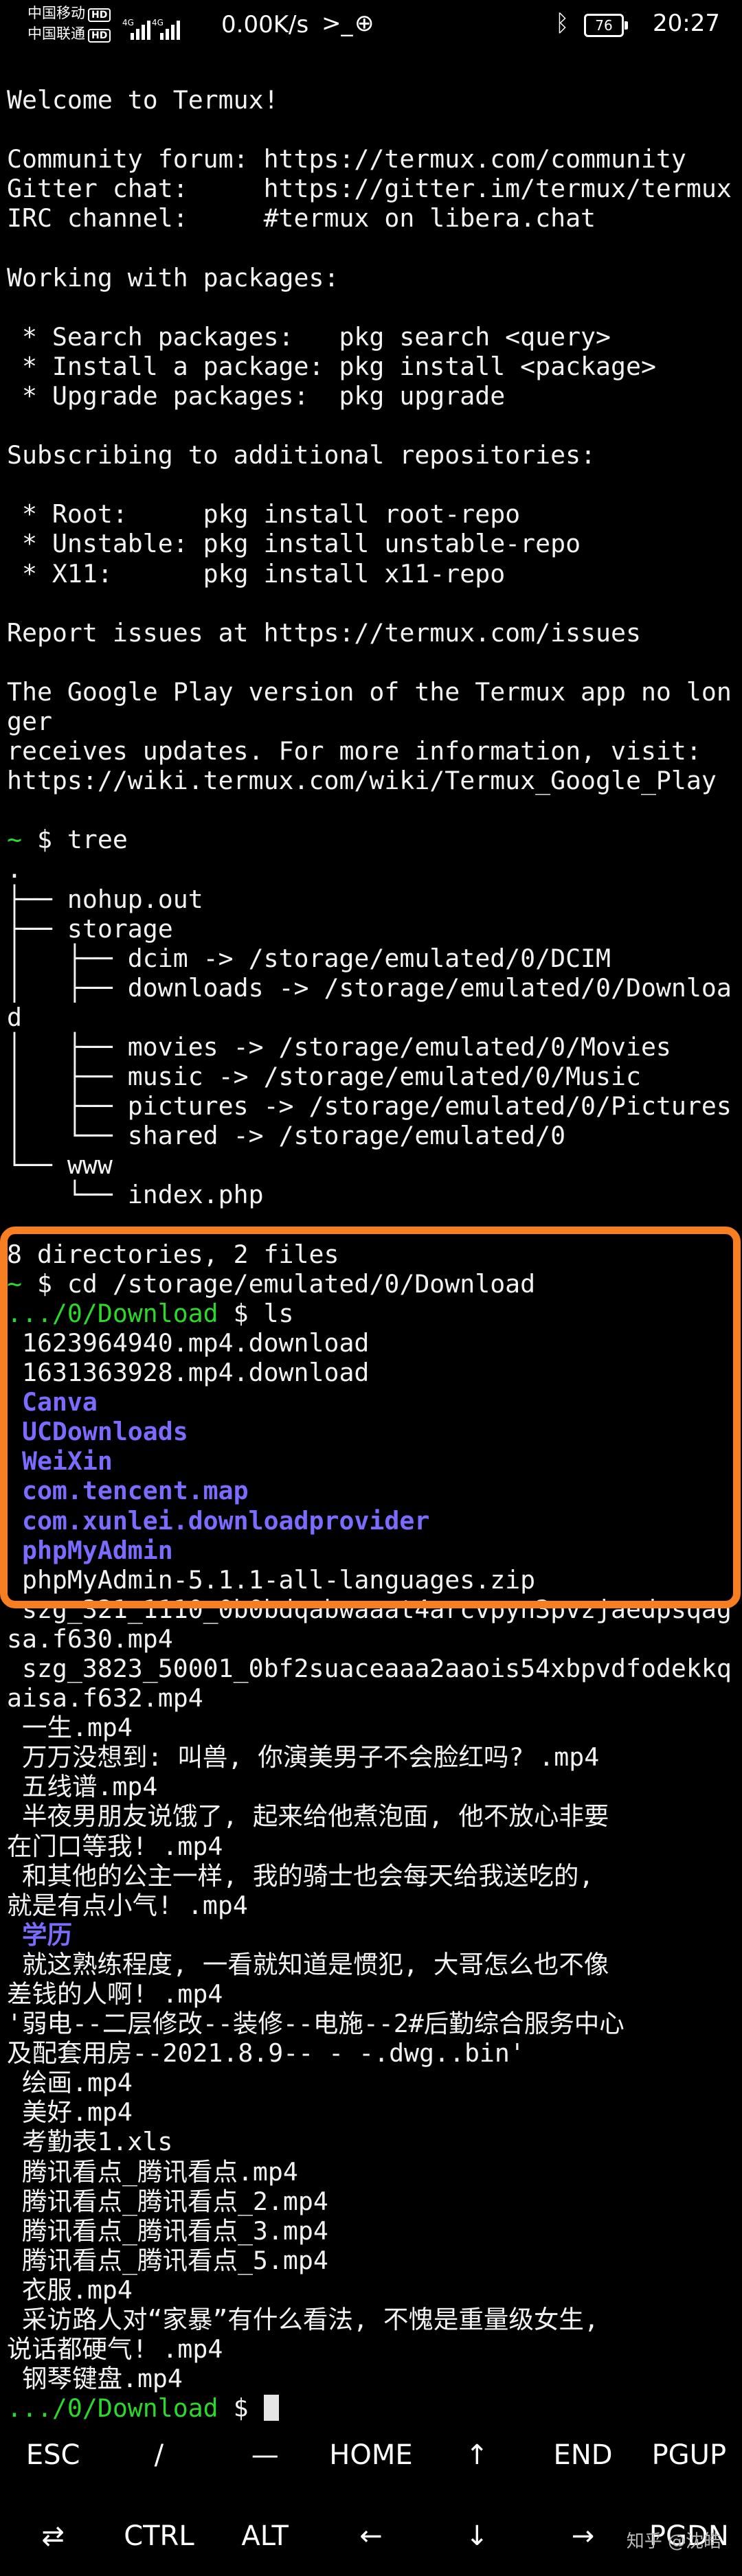 This screenshot has width=742, height=2576. What do you see at coordinates (371, 1727) in the screenshot?
I see `terminal-line: 一生.mp4` at bounding box center [371, 1727].